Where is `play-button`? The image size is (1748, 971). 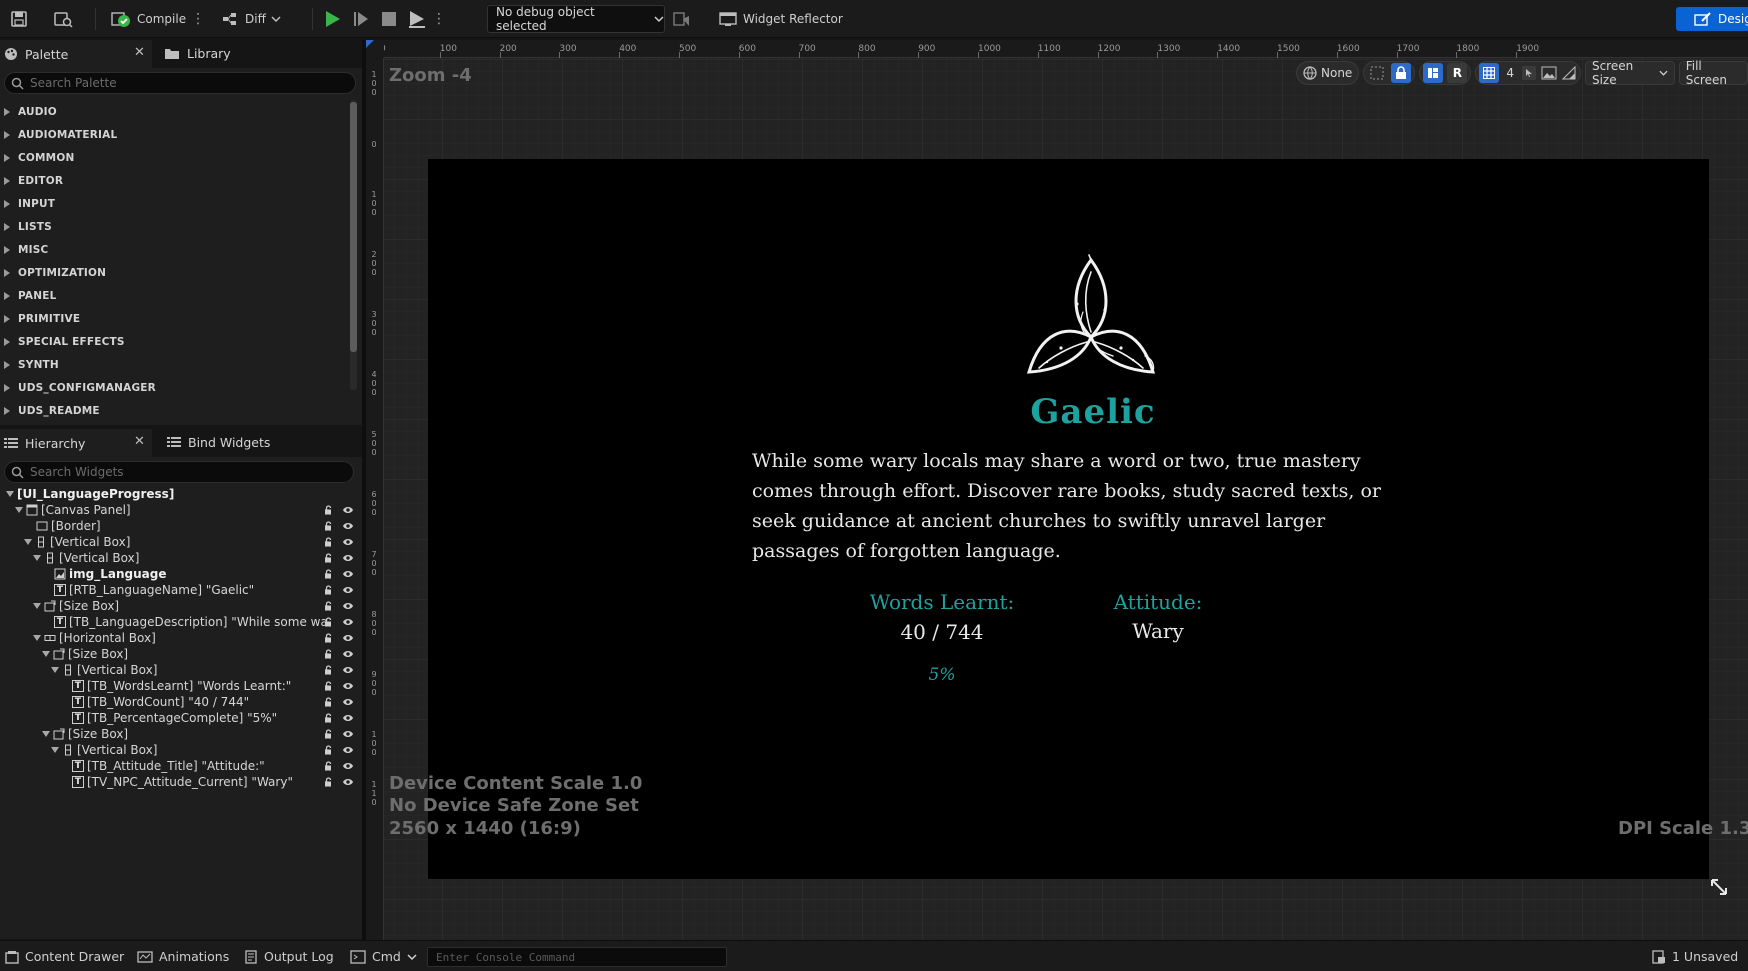 play-button is located at coordinates (332, 19).